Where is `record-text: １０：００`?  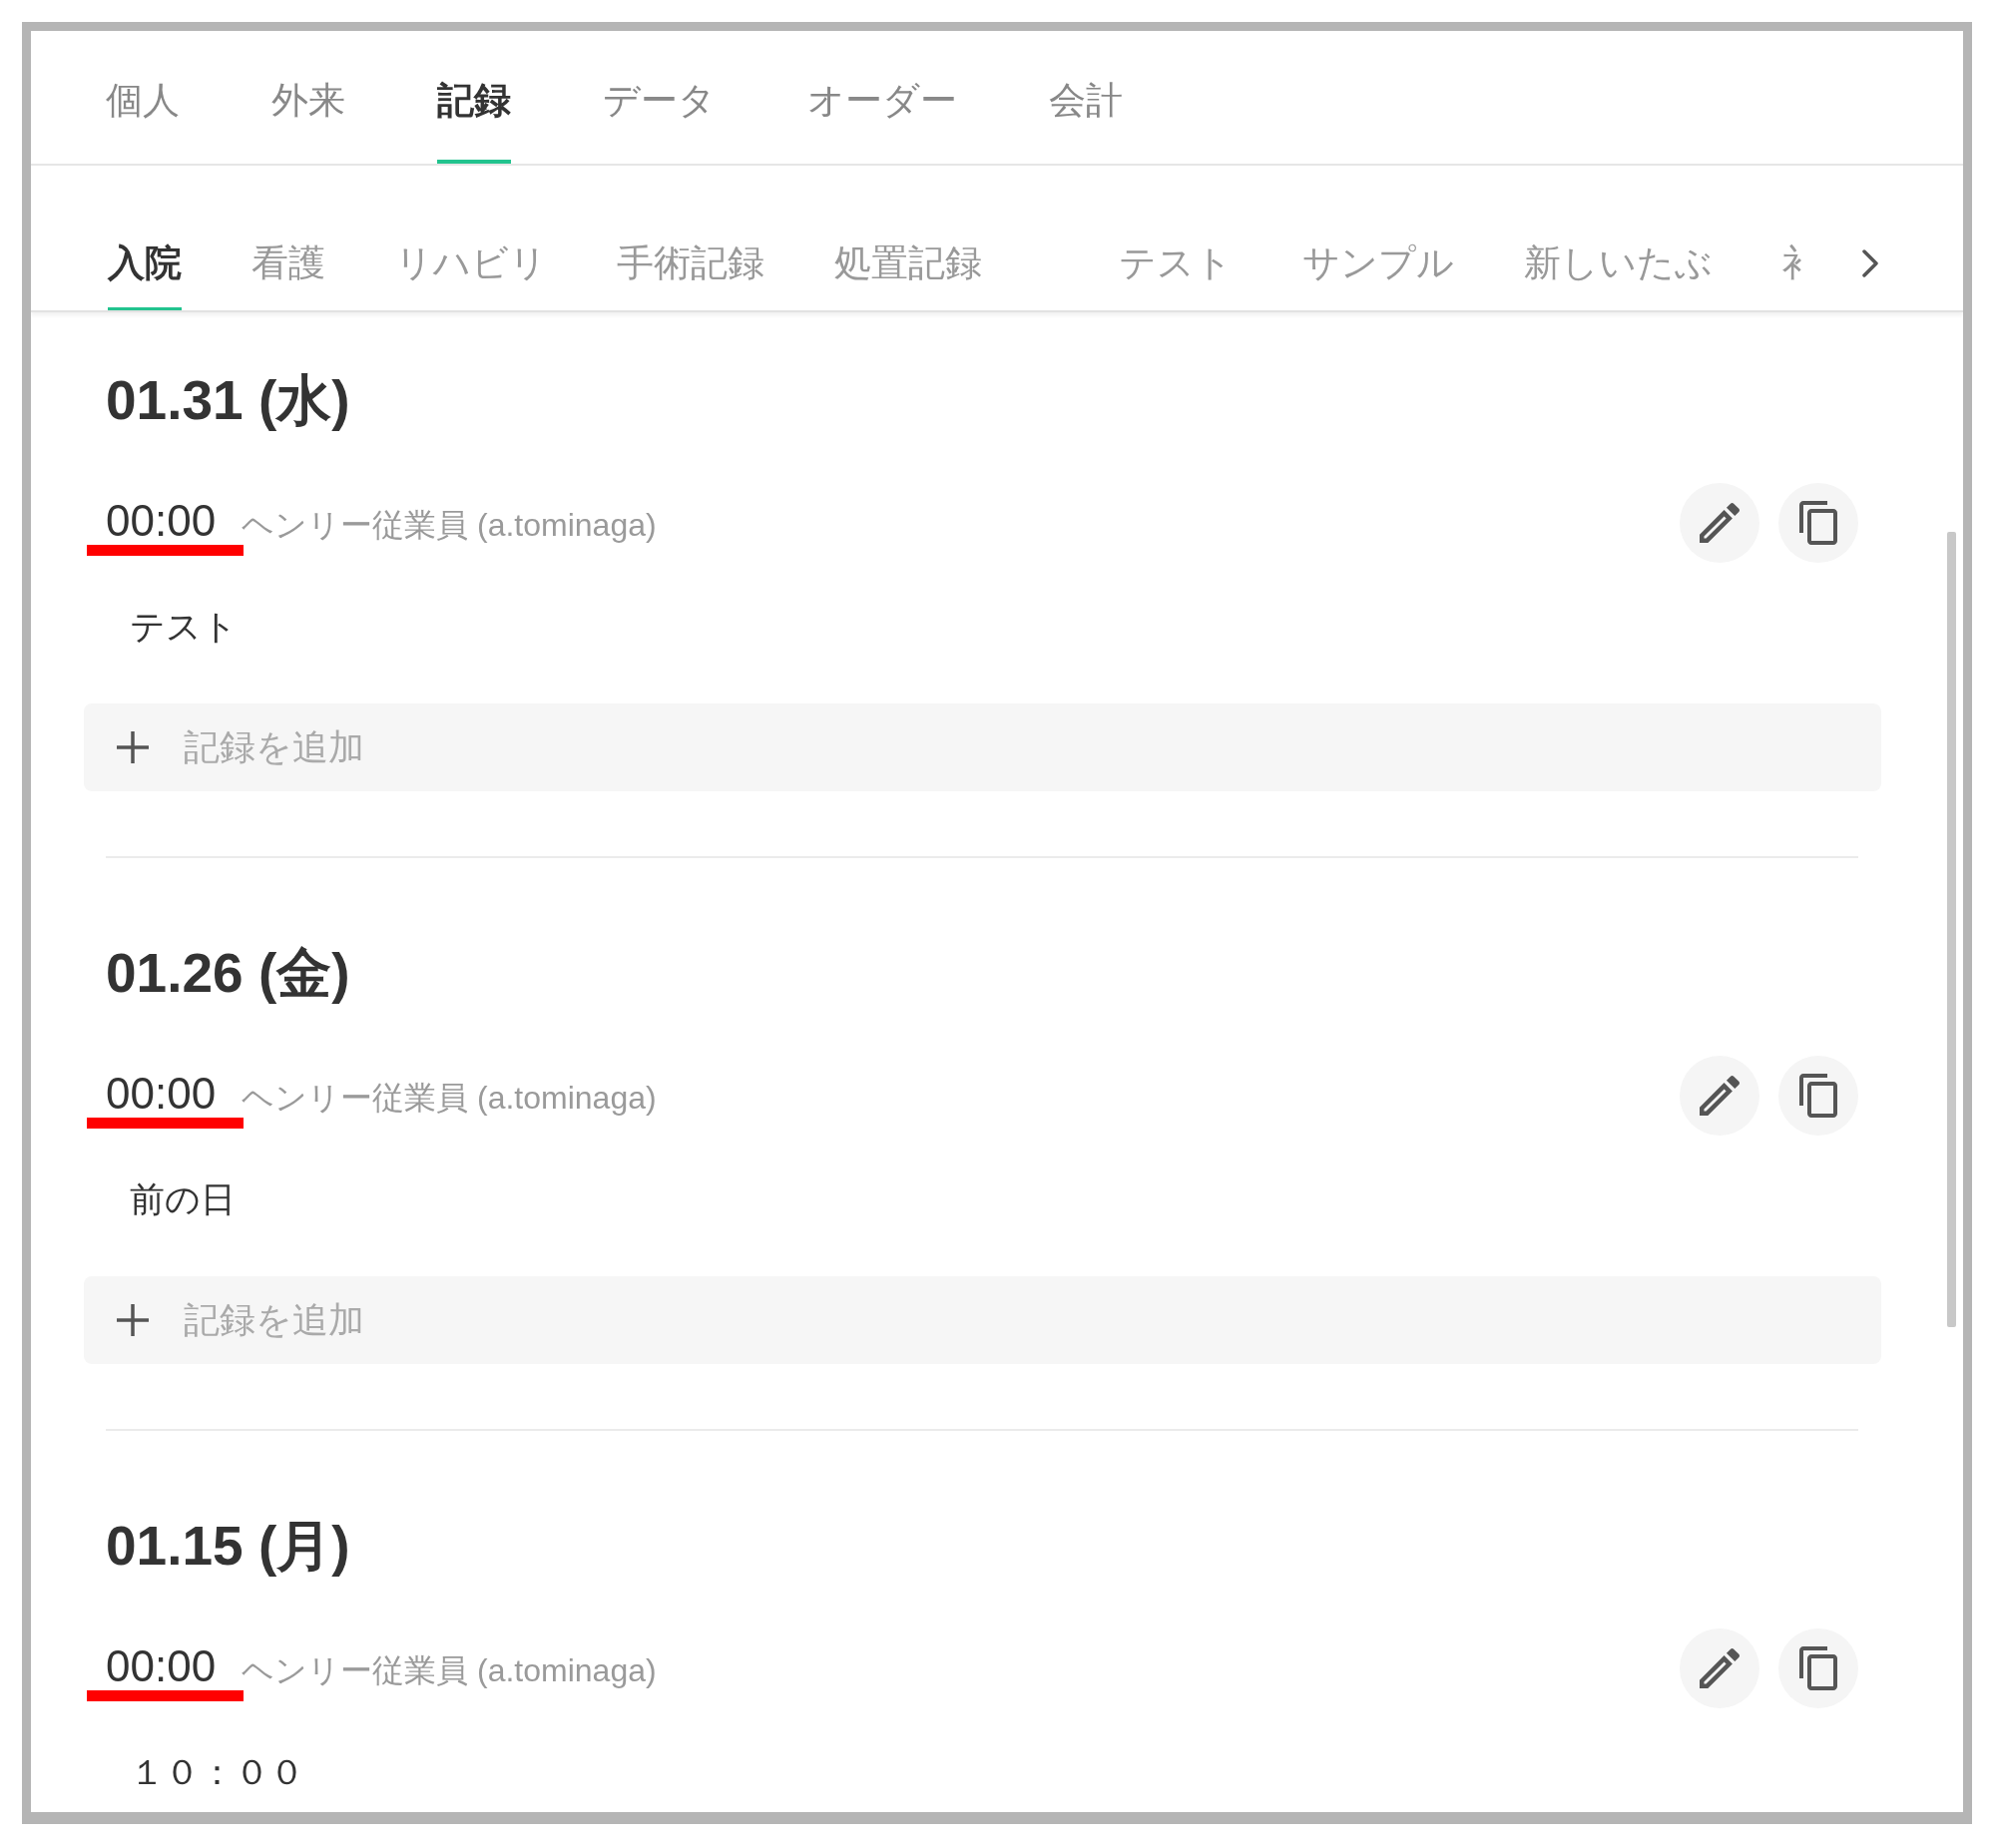
record-text: １０：００ is located at coordinates (217, 1772).